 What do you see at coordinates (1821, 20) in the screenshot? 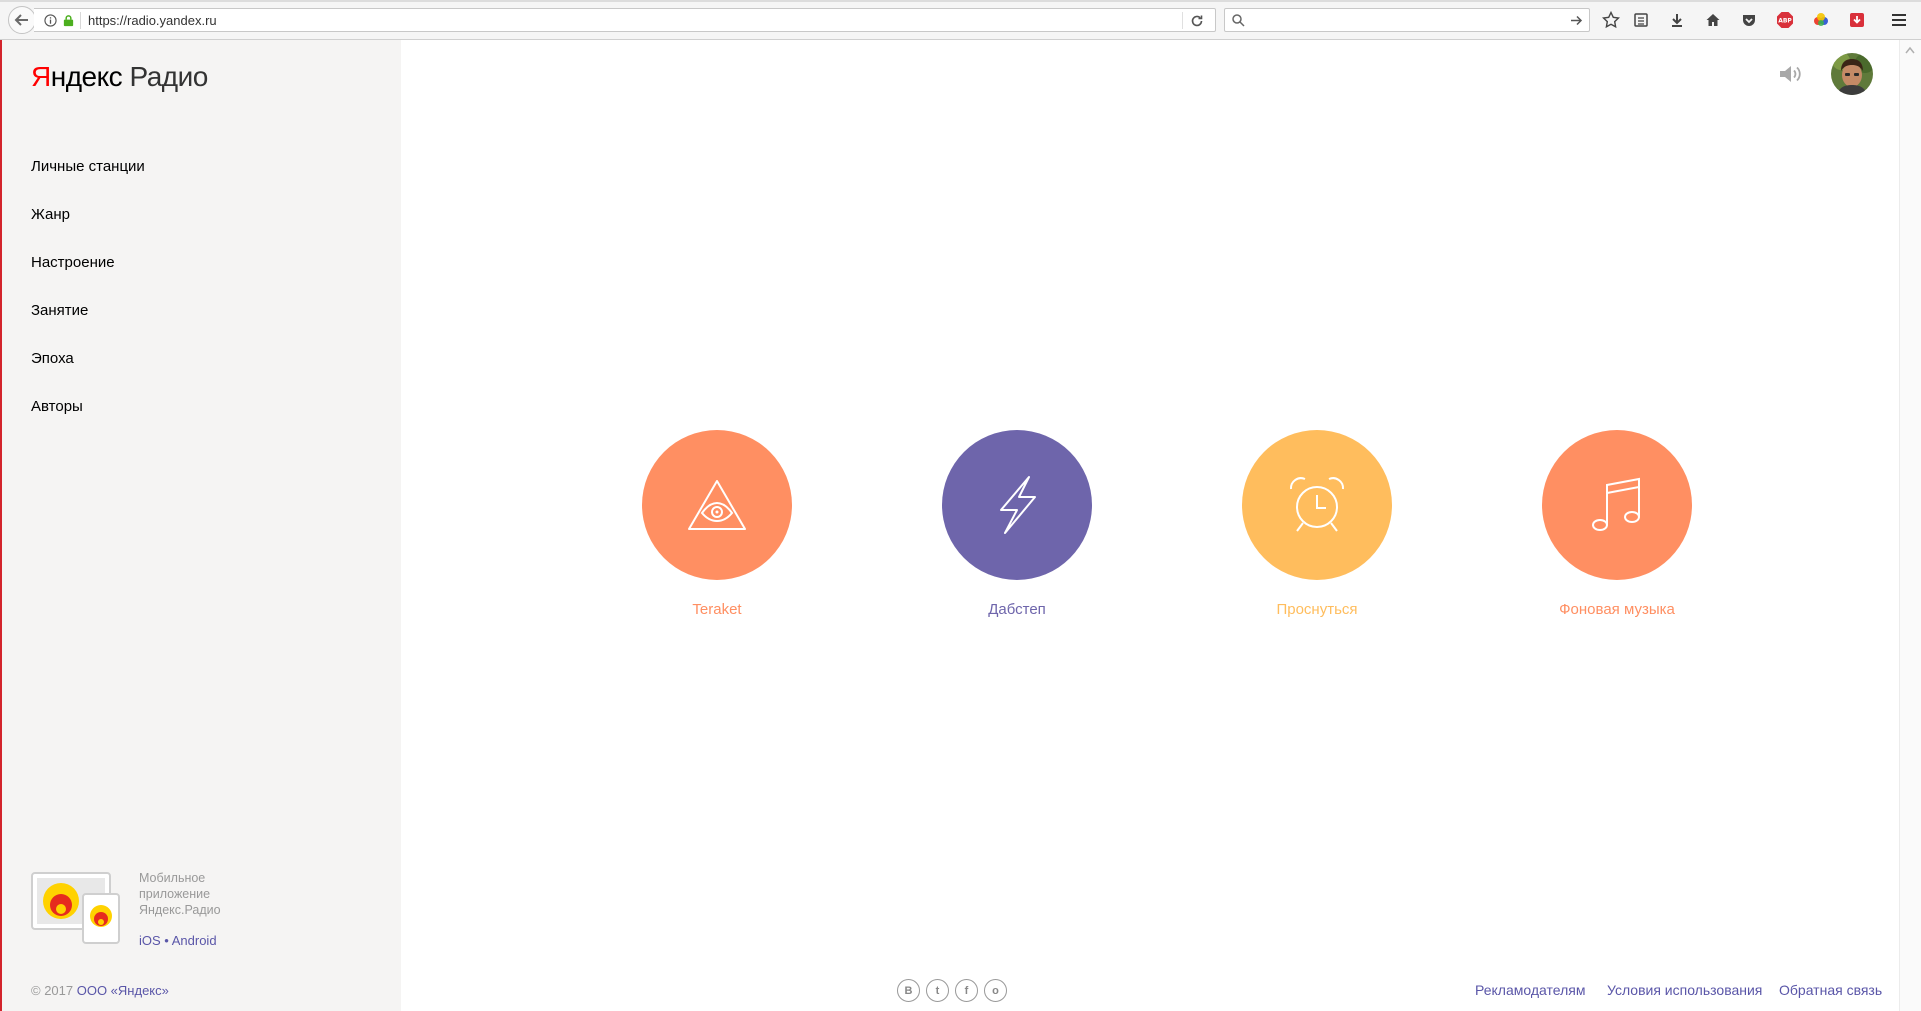
I see `extension-balls-icon` at bounding box center [1821, 20].